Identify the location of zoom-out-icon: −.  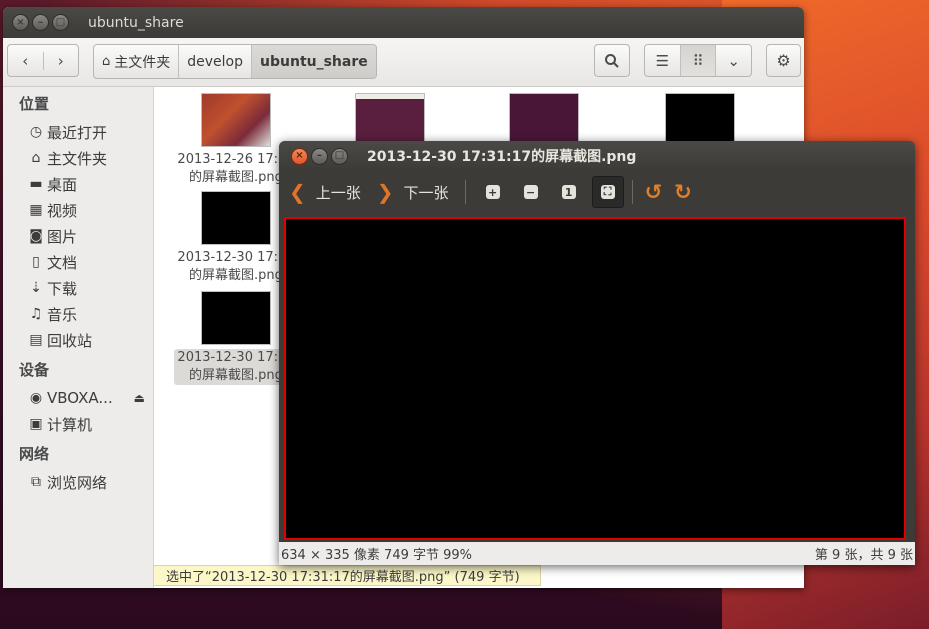
(530, 192).